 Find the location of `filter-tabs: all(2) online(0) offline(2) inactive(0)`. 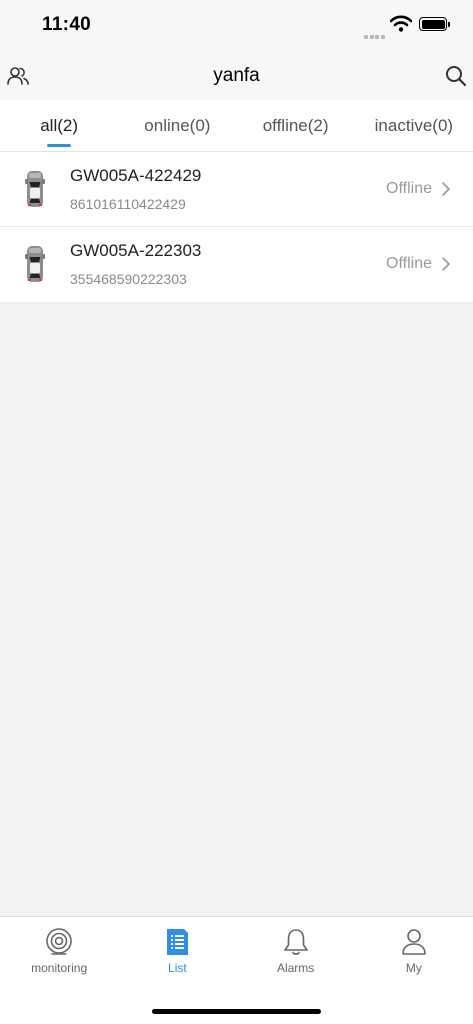

filter-tabs: all(2) online(0) offline(2) inactive(0) is located at coordinates (236, 126).